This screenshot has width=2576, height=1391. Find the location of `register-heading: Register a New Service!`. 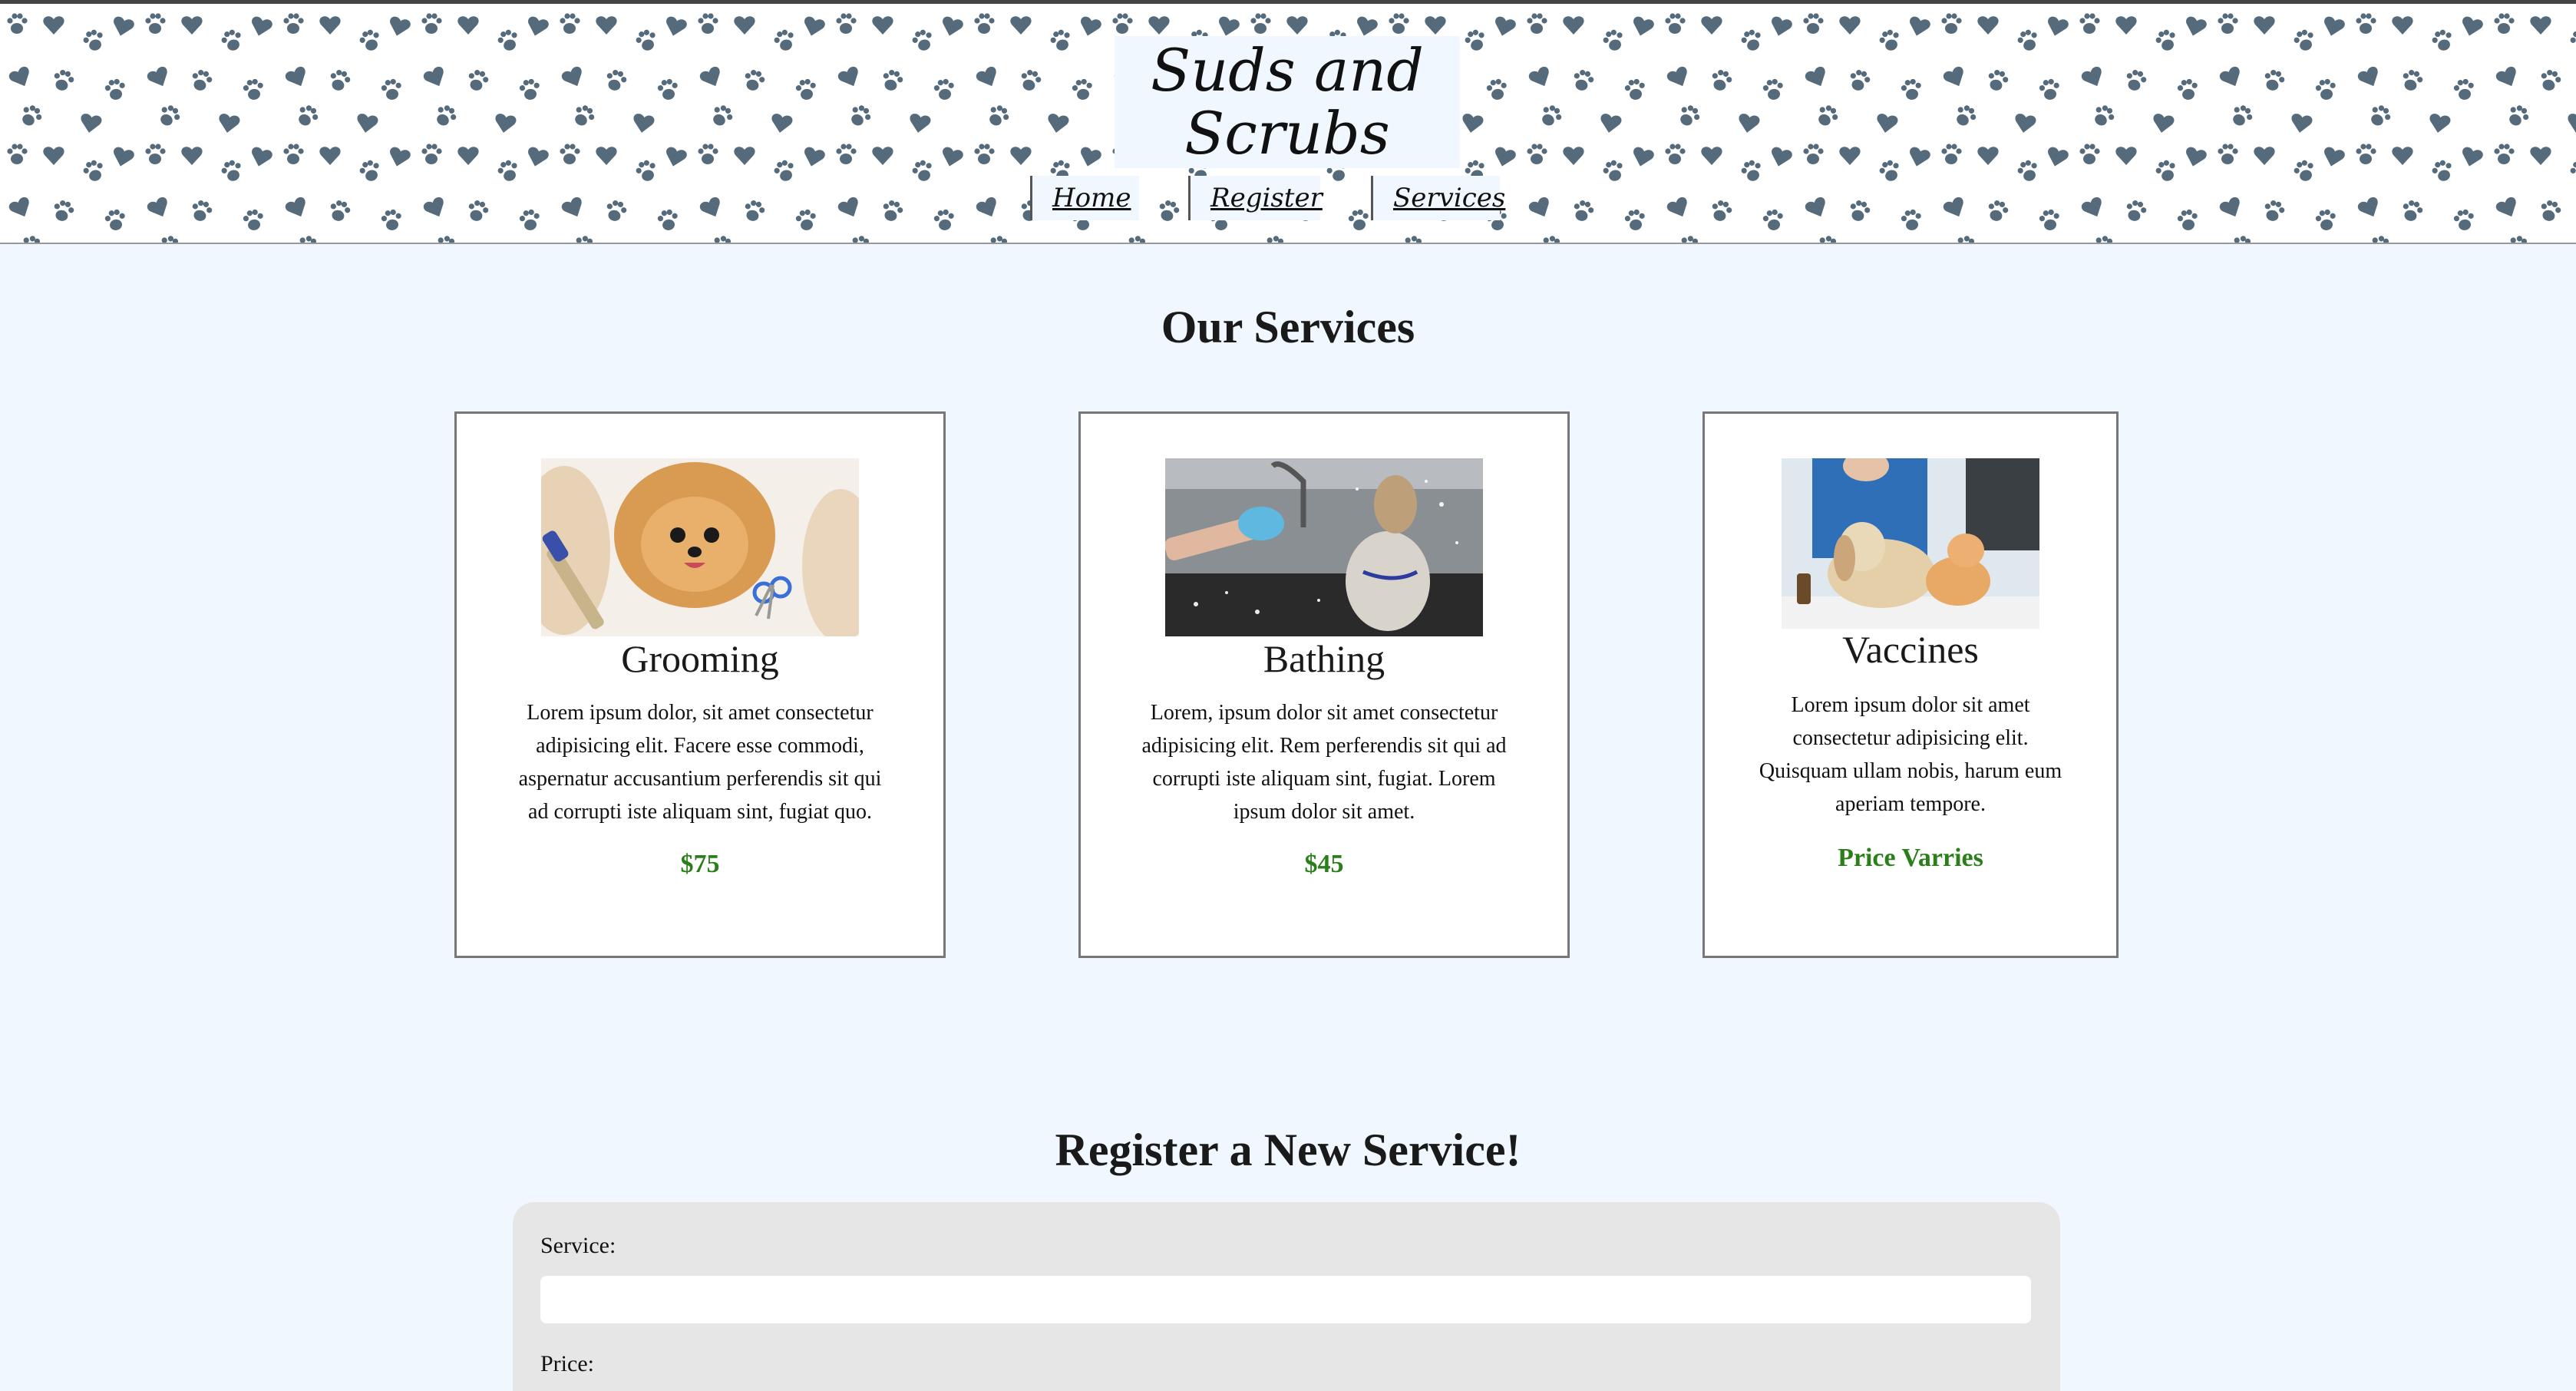

register-heading: Register a New Service! is located at coordinates (1288, 1150).